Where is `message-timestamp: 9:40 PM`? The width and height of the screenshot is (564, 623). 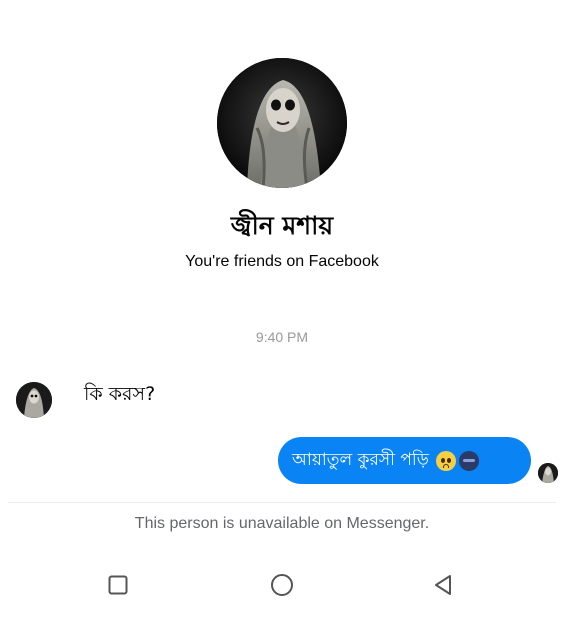
message-timestamp: 9:40 PM is located at coordinates (282, 337).